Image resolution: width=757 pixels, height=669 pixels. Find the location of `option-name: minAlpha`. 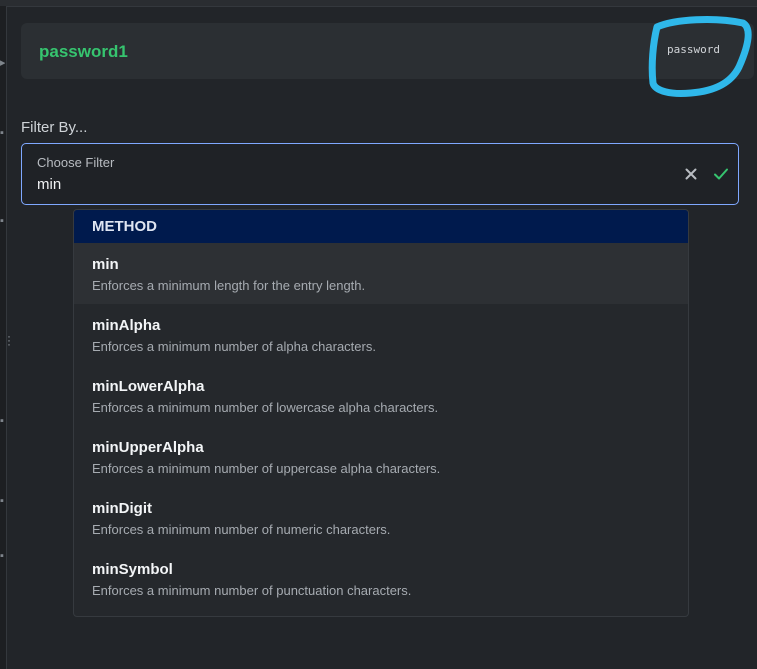

option-name: minAlpha is located at coordinates (126, 325).